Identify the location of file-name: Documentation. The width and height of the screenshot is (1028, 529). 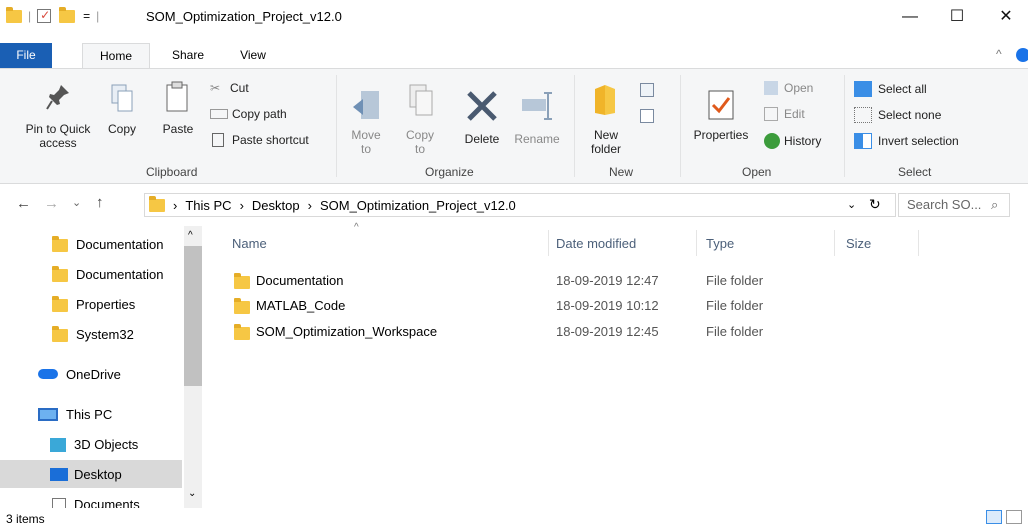
(300, 280).